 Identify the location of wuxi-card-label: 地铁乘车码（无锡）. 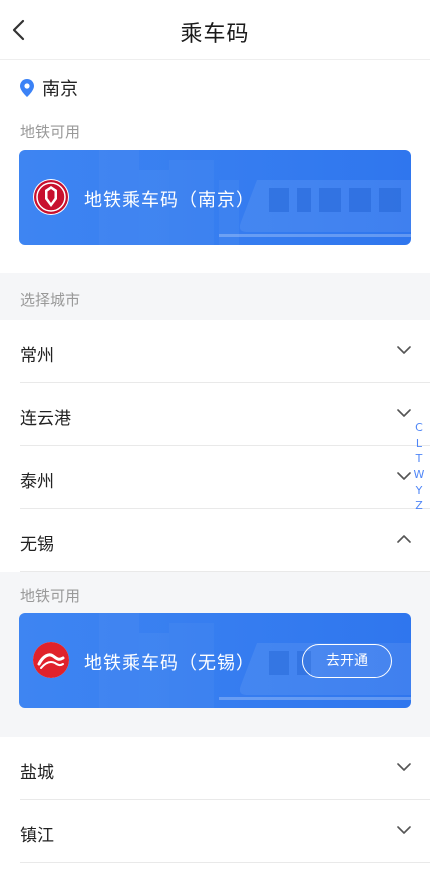
(169, 663).